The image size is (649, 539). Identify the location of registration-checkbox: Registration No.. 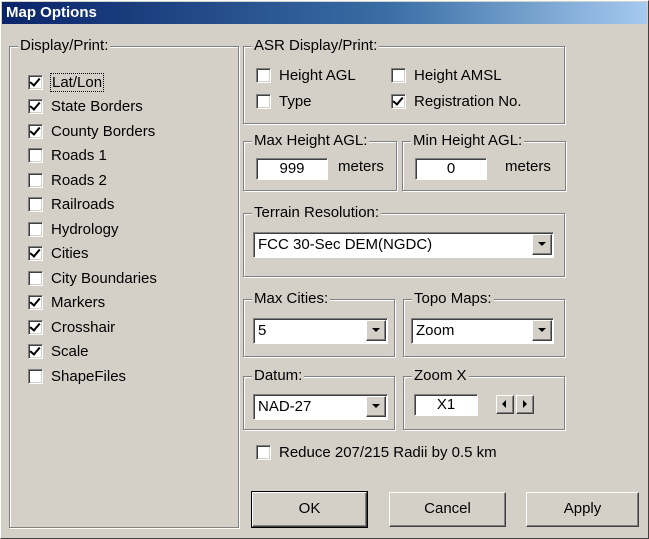
(456, 101).